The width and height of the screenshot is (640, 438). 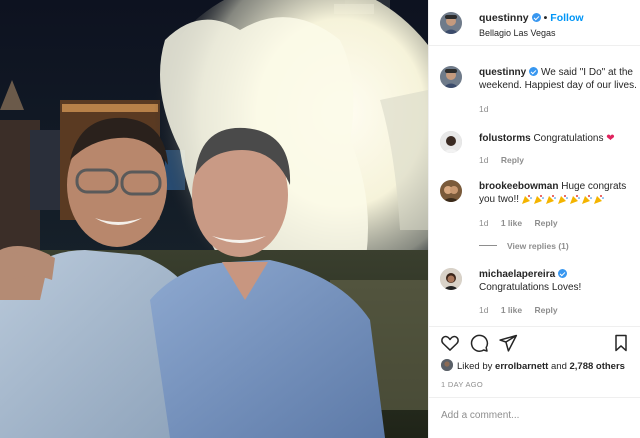 I want to click on author-username: questinny, so click(x=504, y=18).